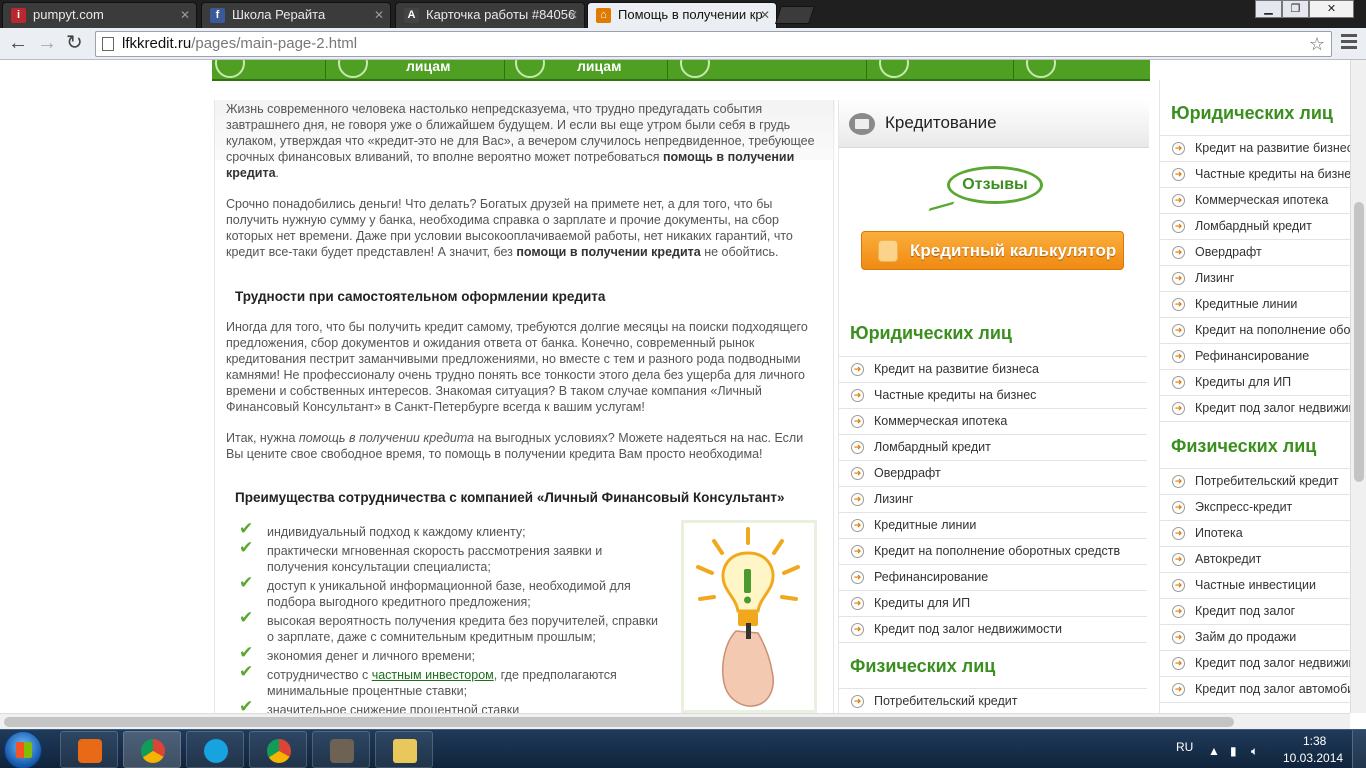 The width and height of the screenshot is (1366, 768). Describe the element at coordinates (18, 43) in the screenshot. I see `back-arrow-icon: ←` at that location.